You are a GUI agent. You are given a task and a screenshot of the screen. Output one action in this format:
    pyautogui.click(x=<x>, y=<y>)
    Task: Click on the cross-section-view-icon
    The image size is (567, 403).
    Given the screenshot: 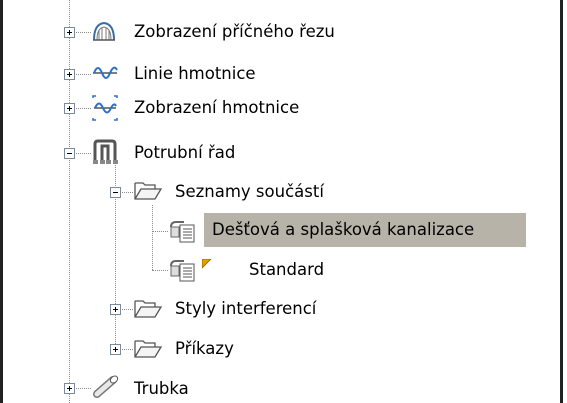 What is the action you would take?
    pyautogui.click(x=104, y=30)
    